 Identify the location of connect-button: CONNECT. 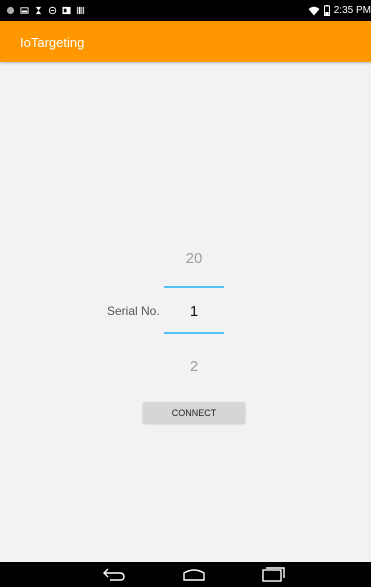
(194, 412).